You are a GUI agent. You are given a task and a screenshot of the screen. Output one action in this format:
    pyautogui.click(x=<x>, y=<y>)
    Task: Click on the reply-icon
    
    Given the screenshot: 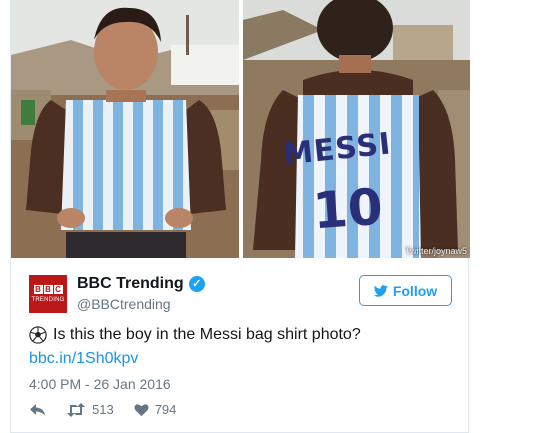 What is the action you would take?
    pyautogui.click(x=37, y=409)
    